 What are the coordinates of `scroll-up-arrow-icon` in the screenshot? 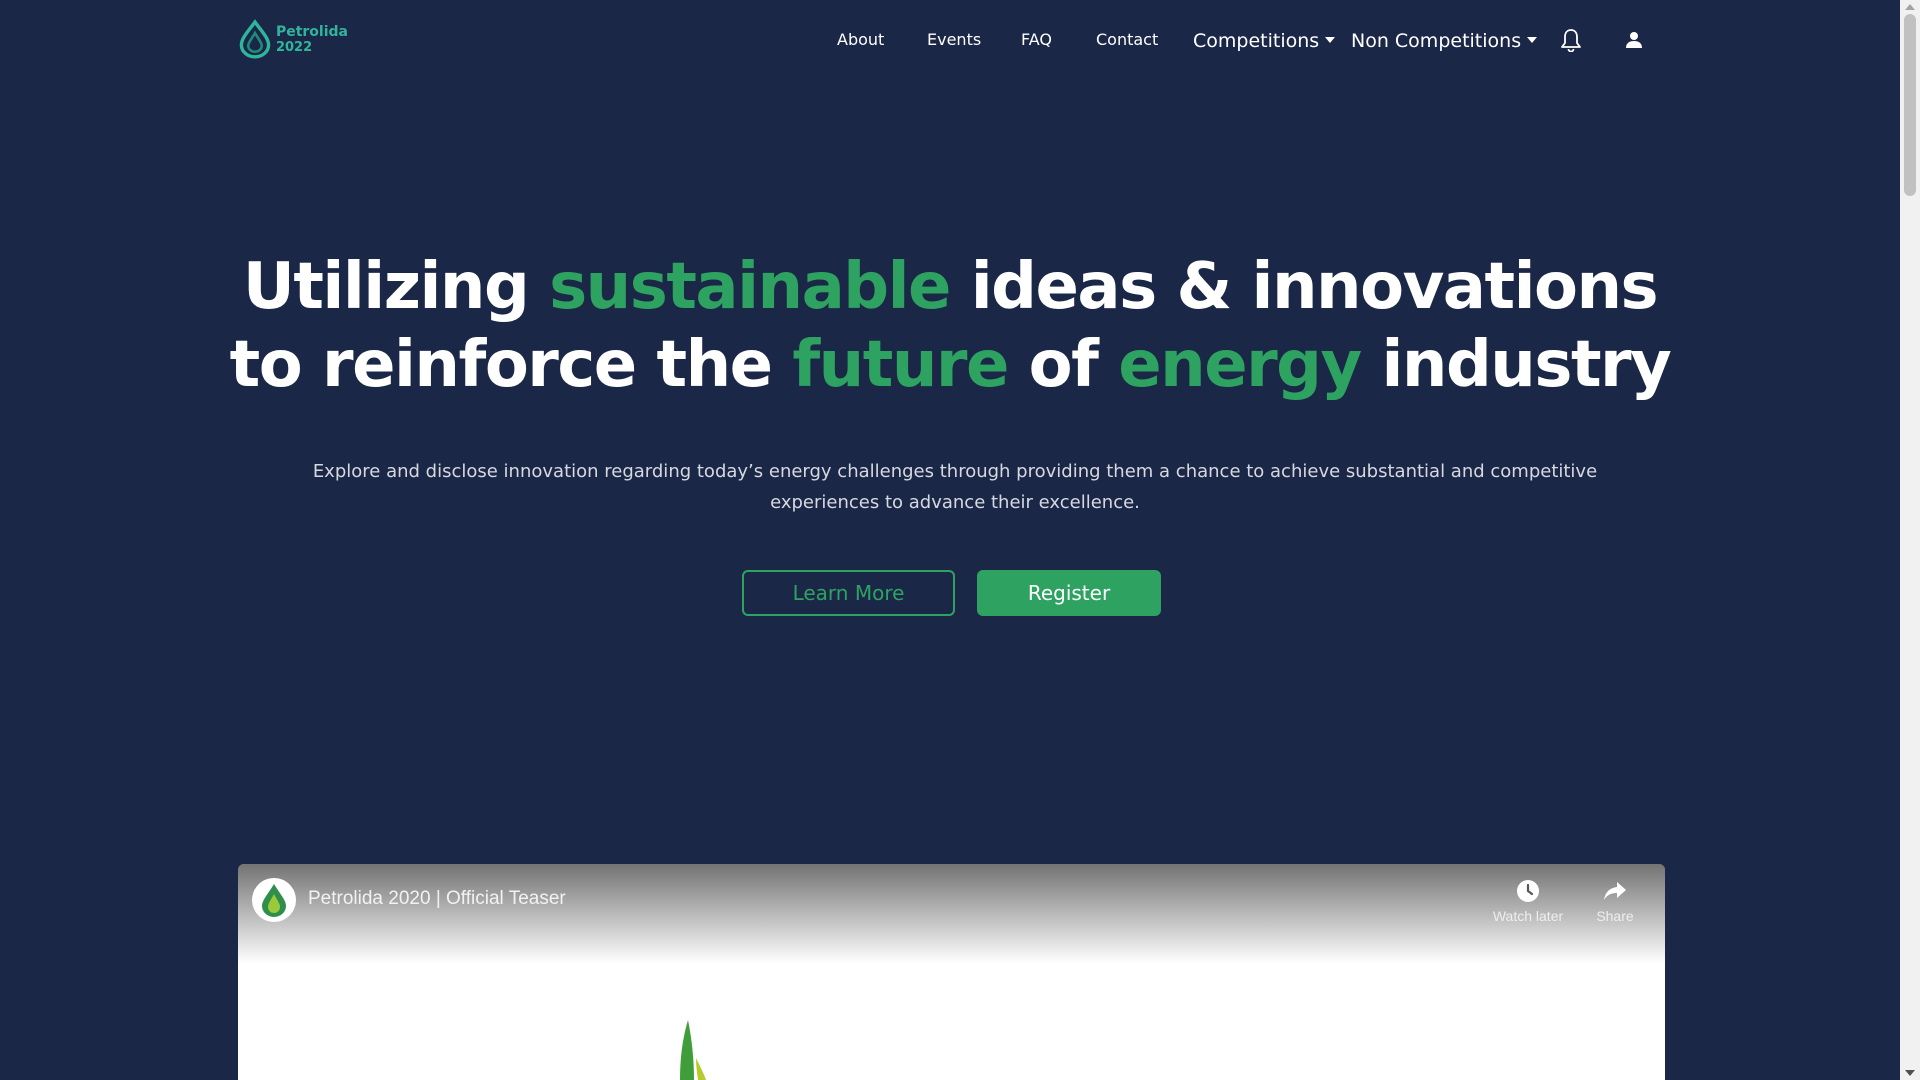 It's located at (1910, 7).